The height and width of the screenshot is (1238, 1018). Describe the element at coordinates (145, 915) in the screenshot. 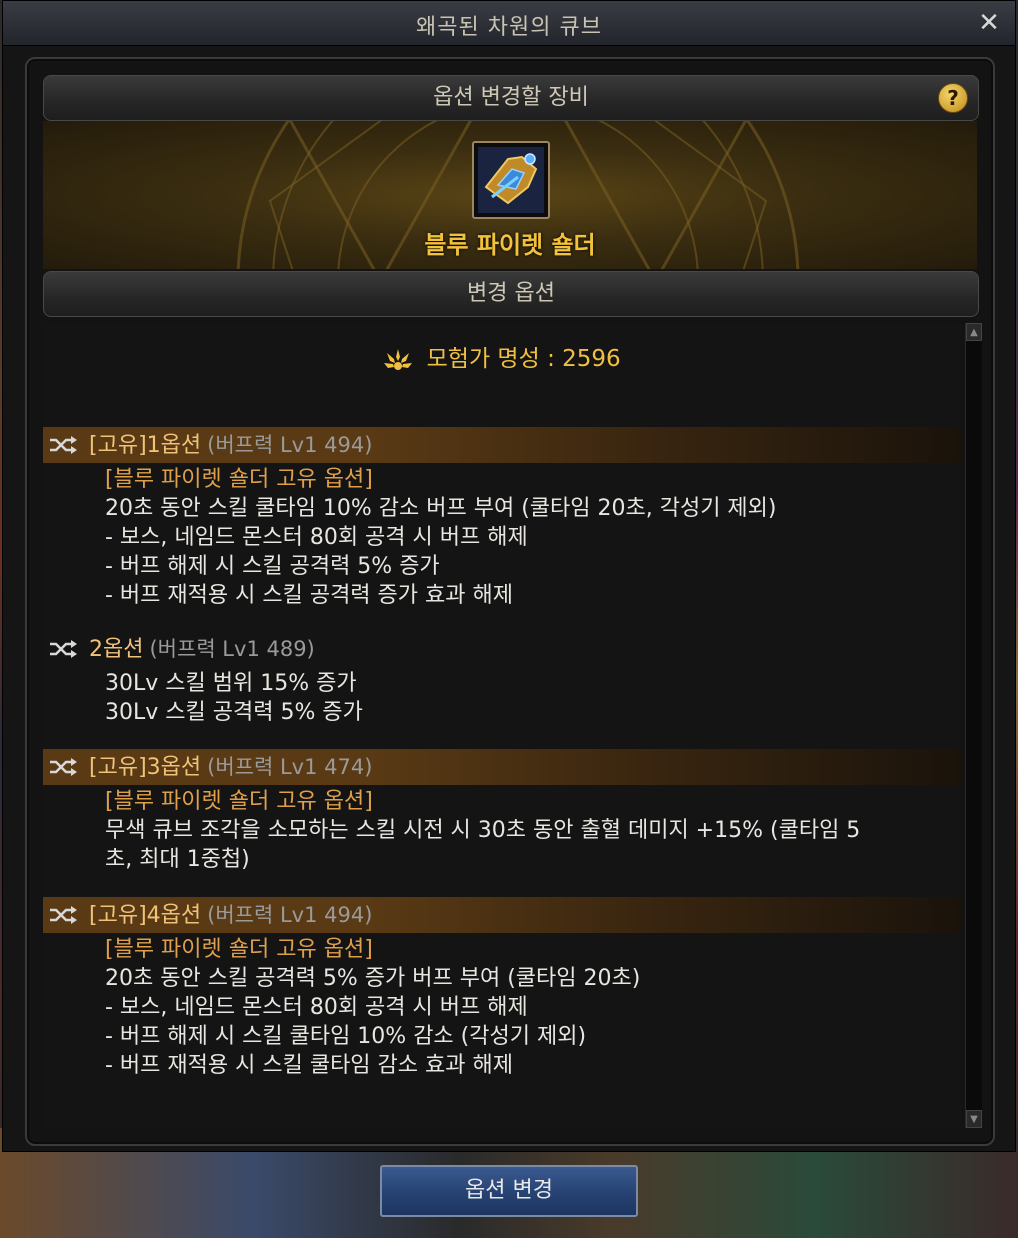

I see `option-4-name: [고유]4옵션` at that location.